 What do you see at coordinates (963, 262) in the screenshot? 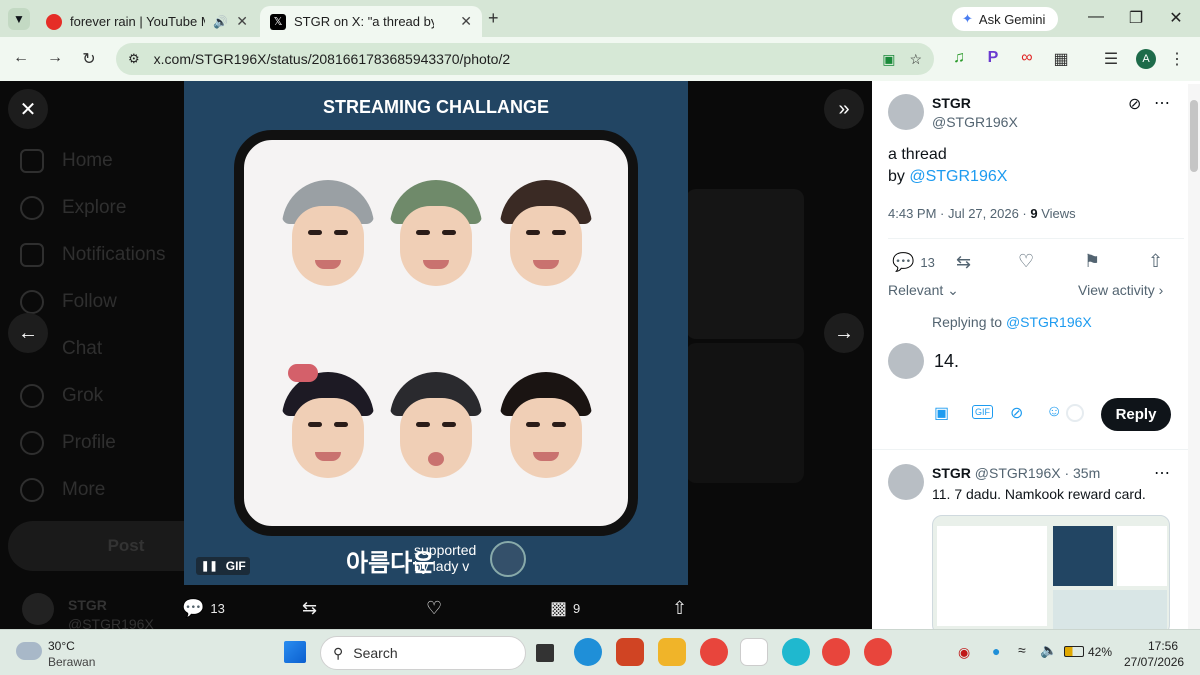
I see `tweet-repost-icon: ⇆` at bounding box center [963, 262].